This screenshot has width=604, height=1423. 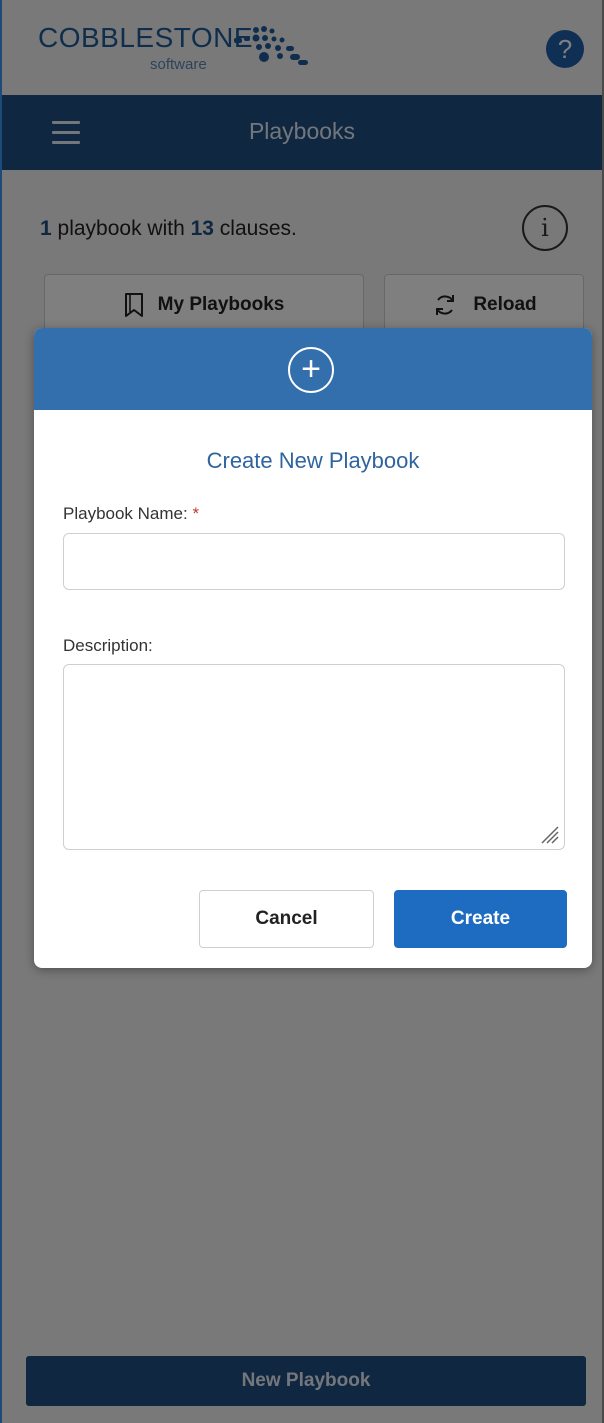 I want to click on playbook-name-label: Playbook Name: *, so click(x=131, y=514).